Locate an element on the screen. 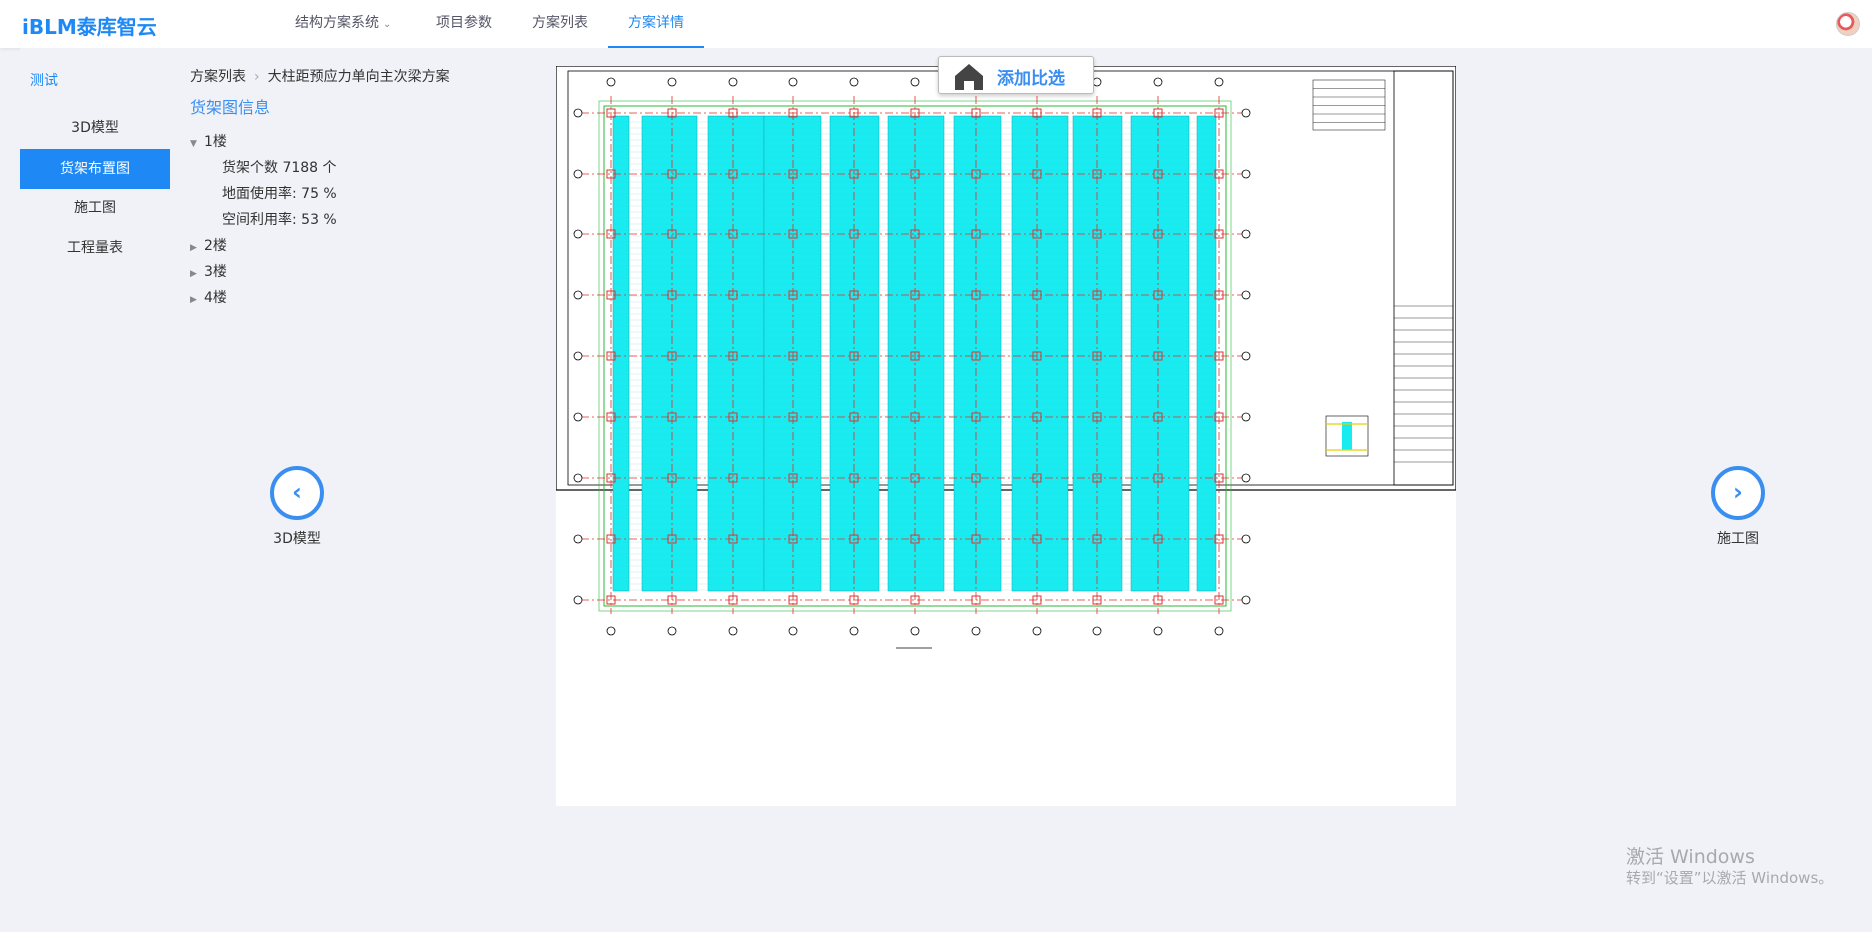 The width and height of the screenshot is (1872, 932). rack-info-title: 货架图信息 is located at coordinates (230, 107).